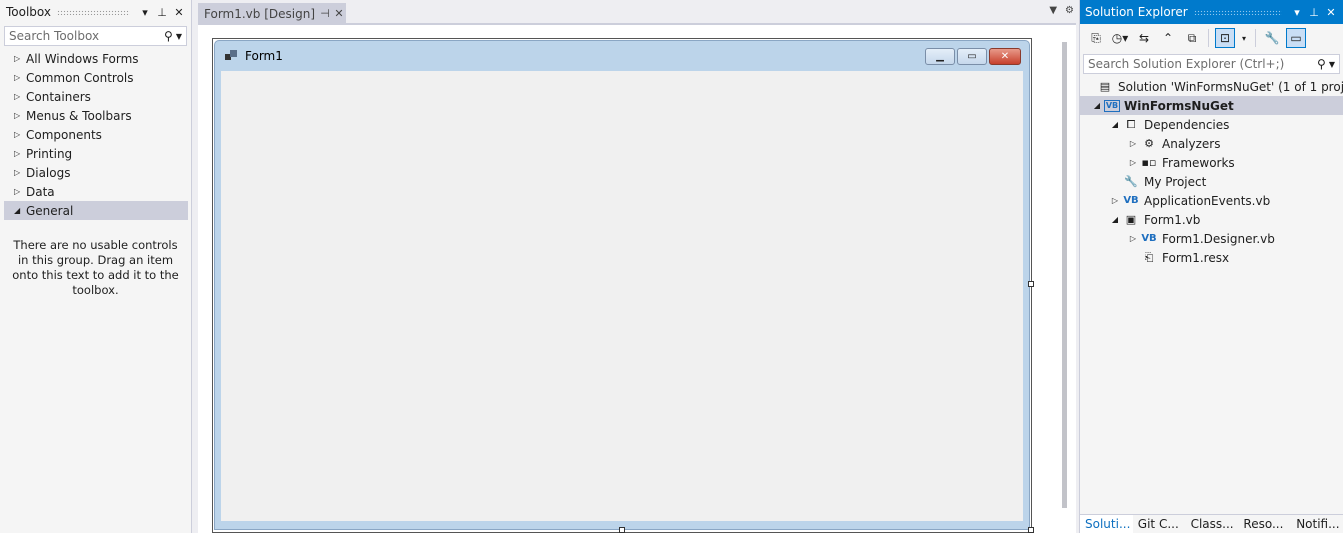 The width and height of the screenshot is (1343, 533). I want to click on tab-form1-design: Form1.vb [Design] ⊣ ✕, so click(272, 13).